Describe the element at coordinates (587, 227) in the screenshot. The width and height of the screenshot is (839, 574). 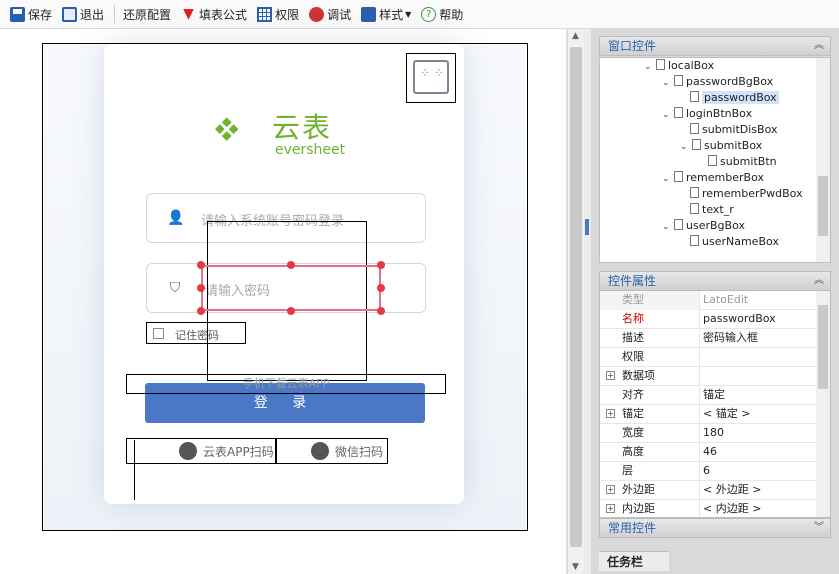
I see `splitter-grip` at that location.